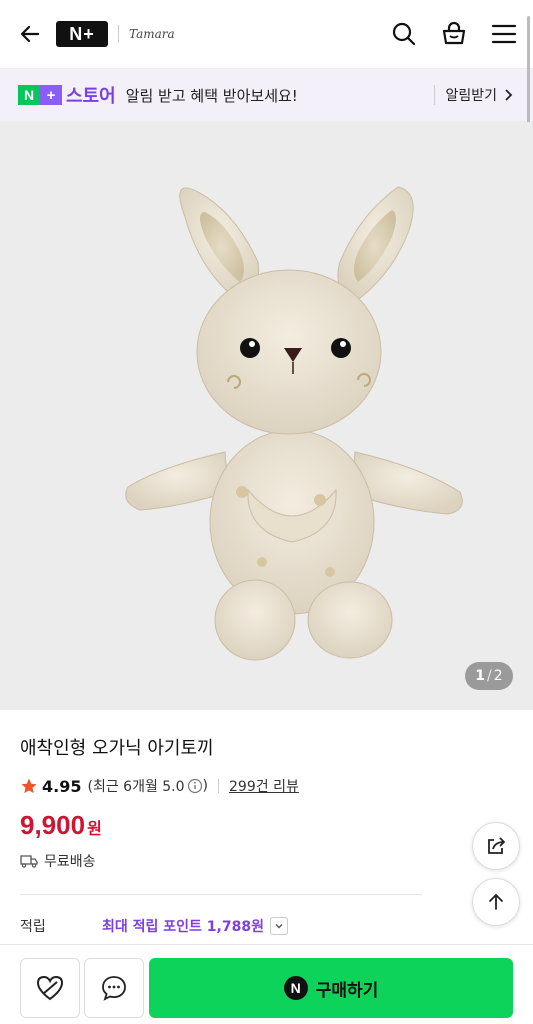  What do you see at coordinates (29, 861) in the screenshot?
I see `truck-icon` at bounding box center [29, 861].